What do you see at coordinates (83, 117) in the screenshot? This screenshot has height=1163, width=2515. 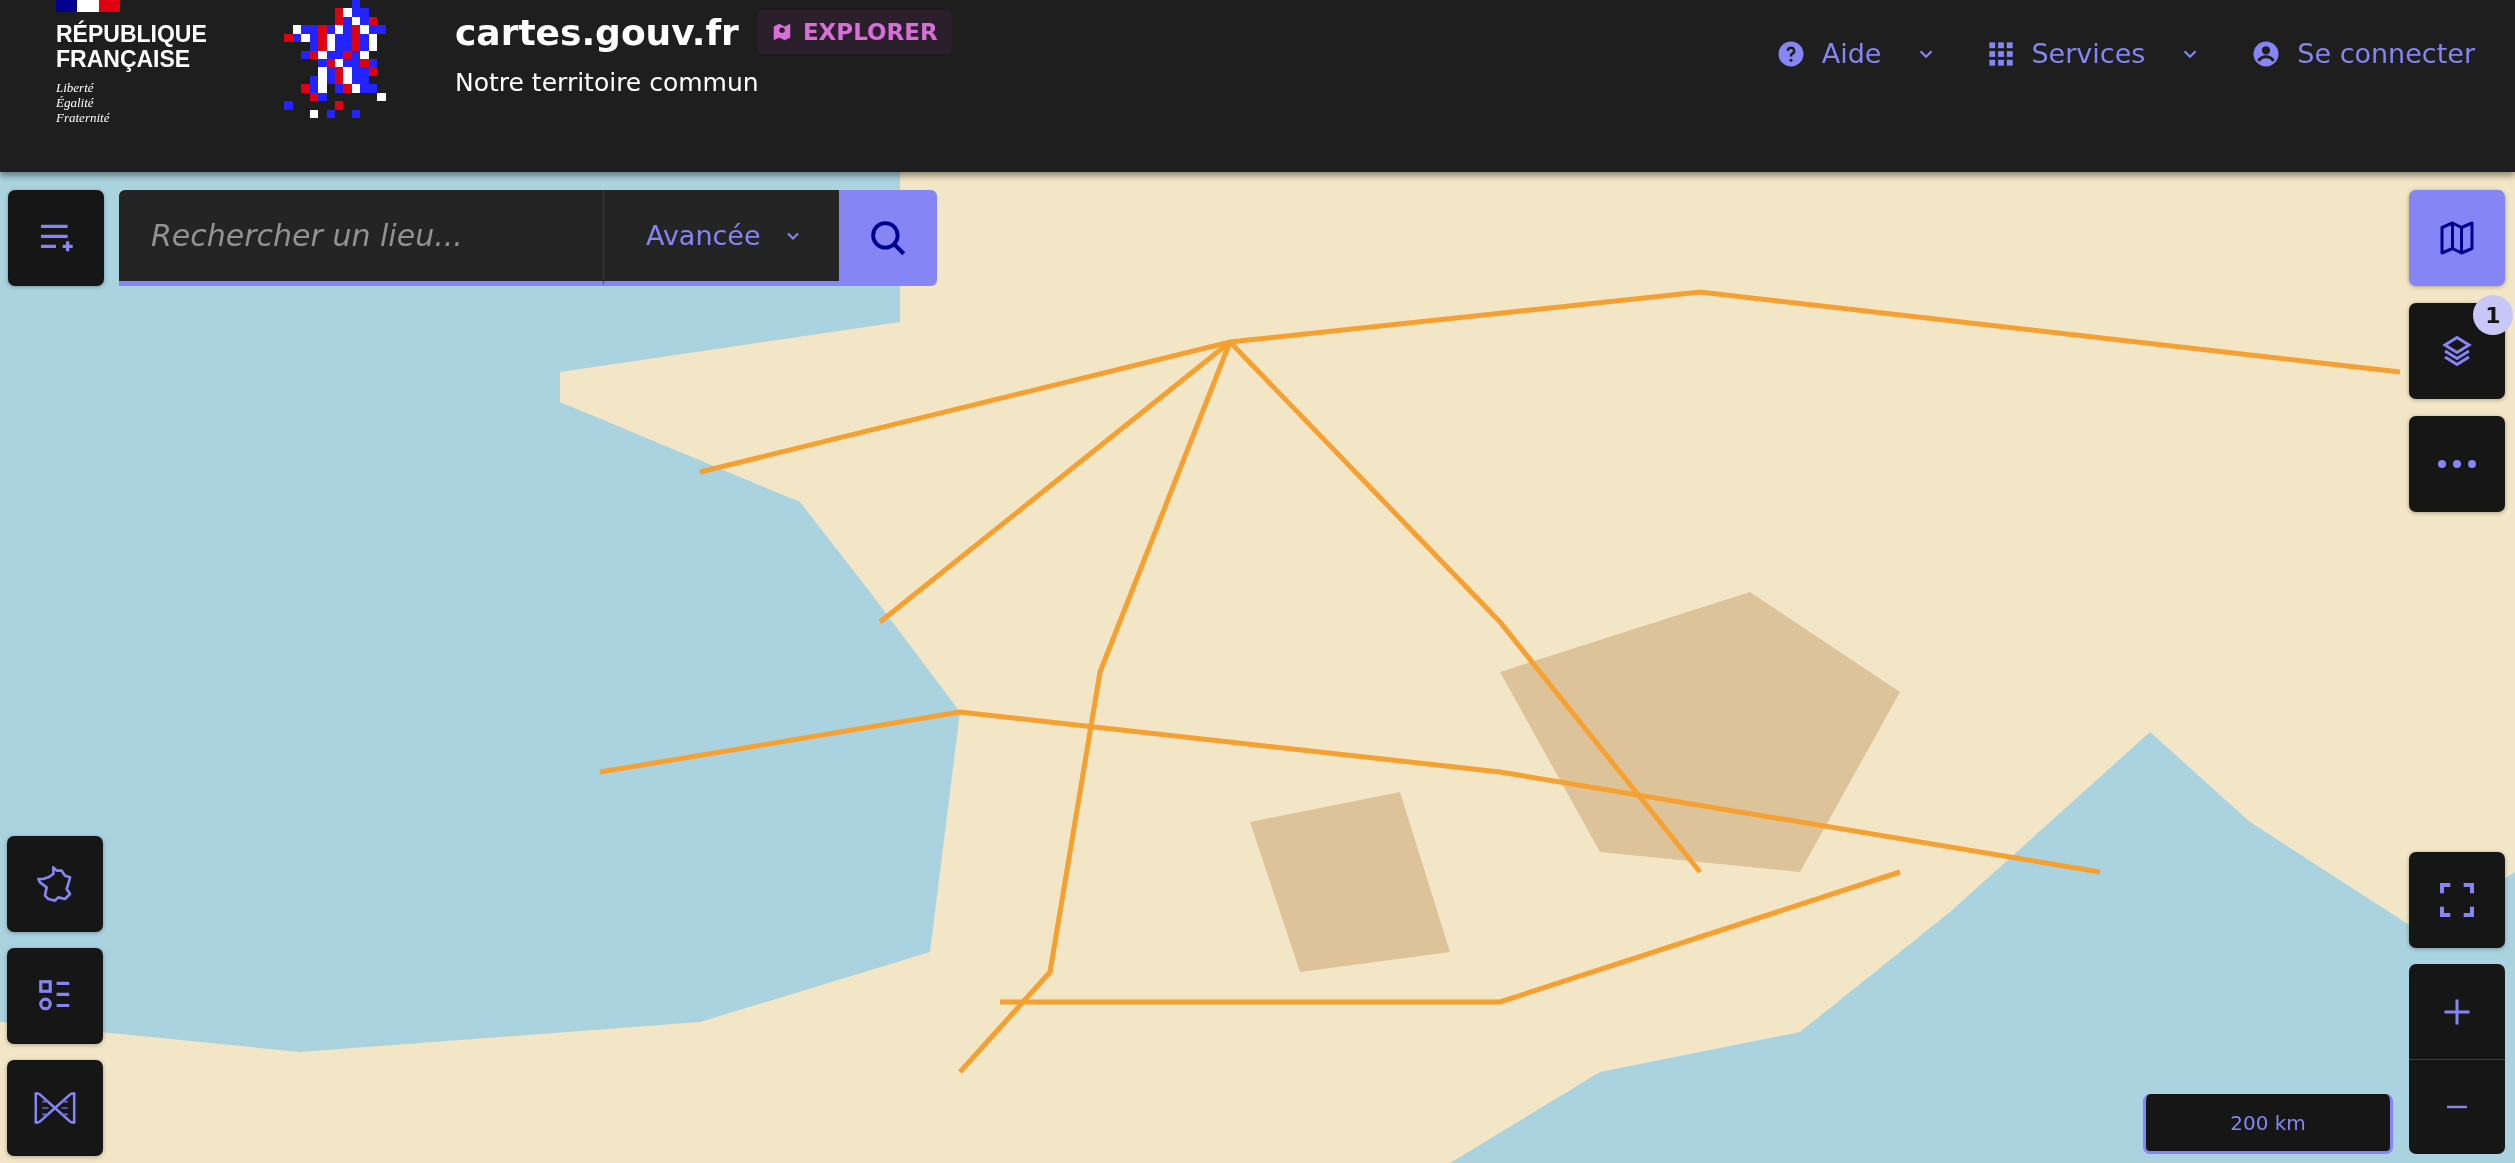 I see `motto-line: Fraternité` at bounding box center [83, 117].